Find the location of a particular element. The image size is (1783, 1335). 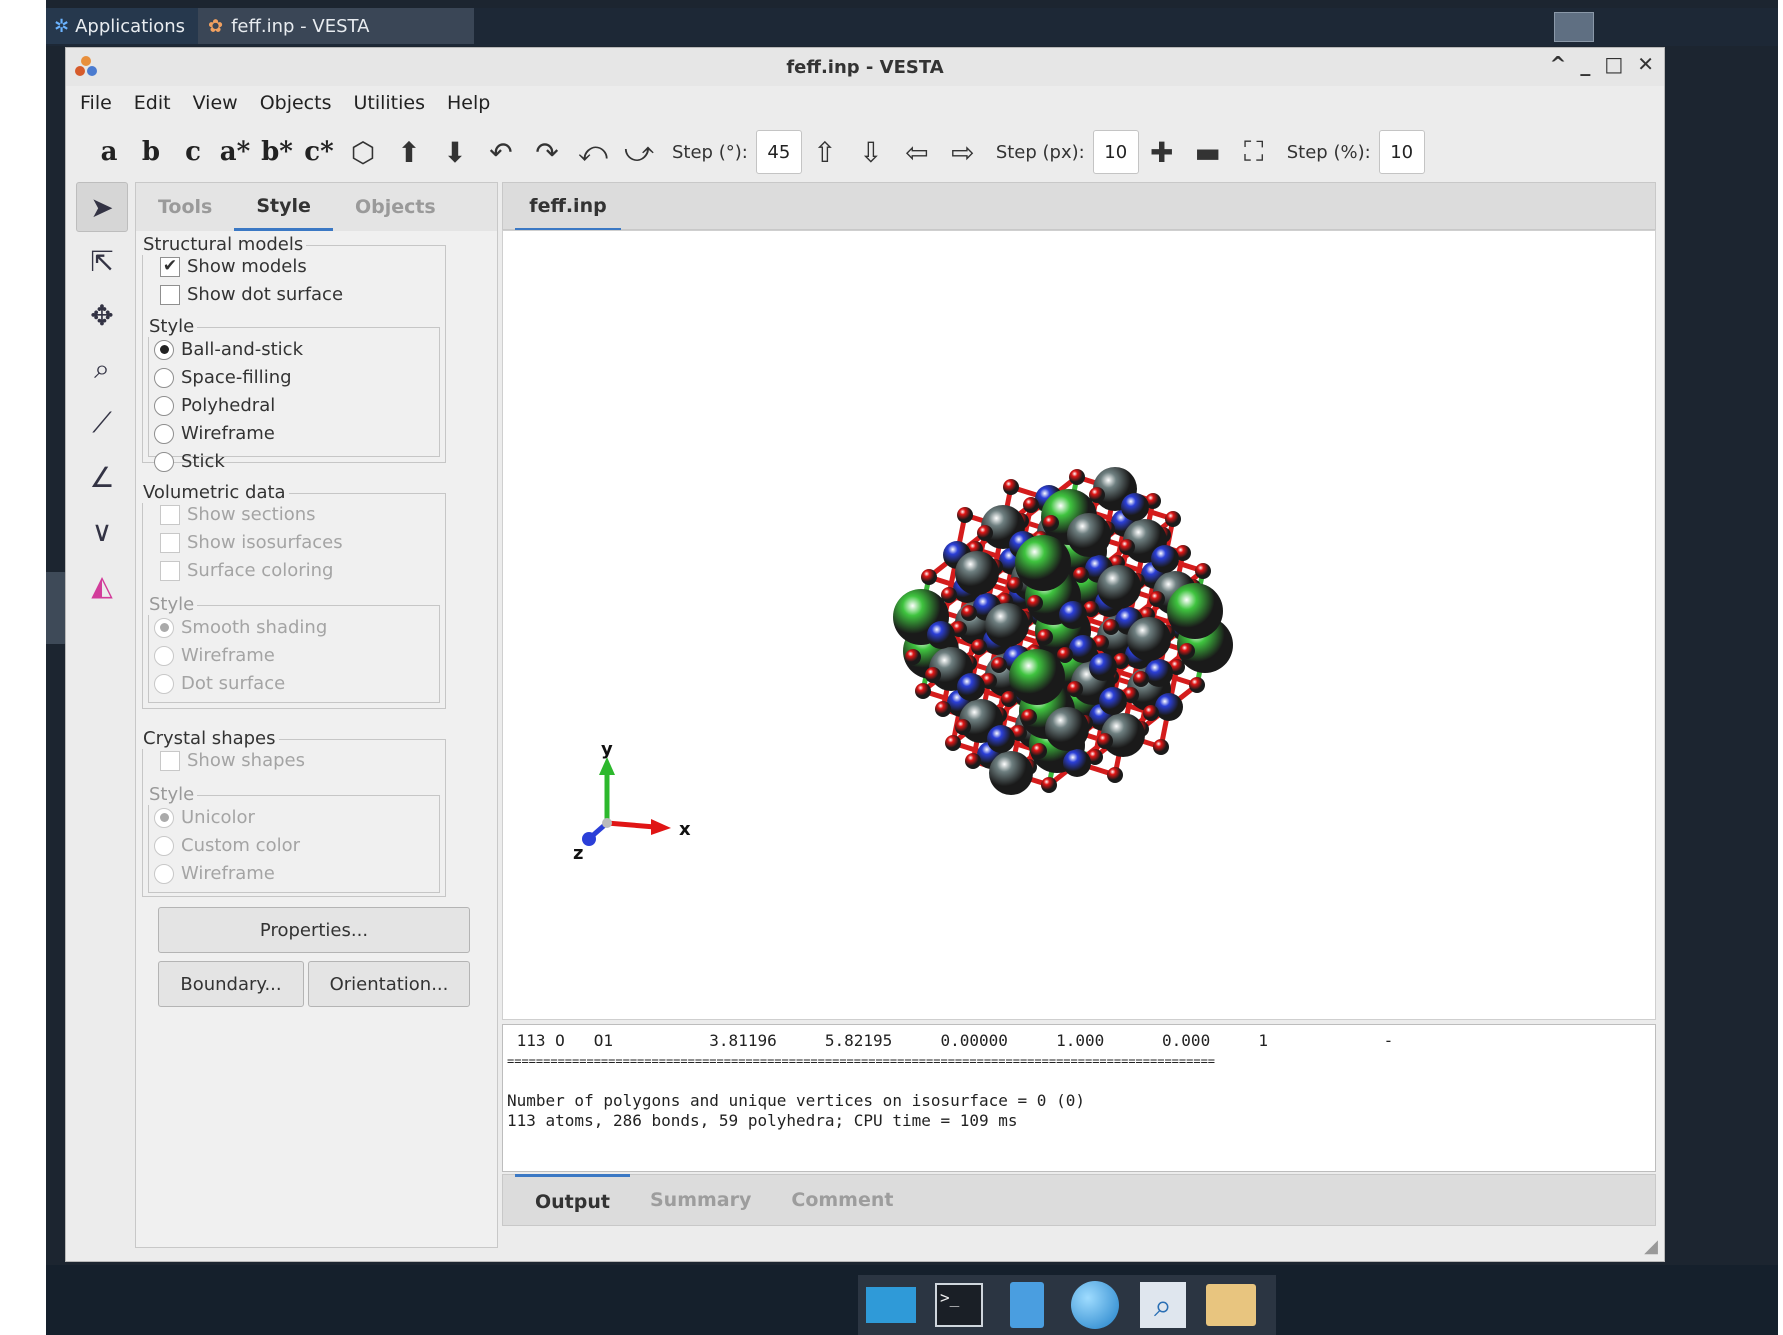

tab-output: Output is located at coordinates (572, 1200).